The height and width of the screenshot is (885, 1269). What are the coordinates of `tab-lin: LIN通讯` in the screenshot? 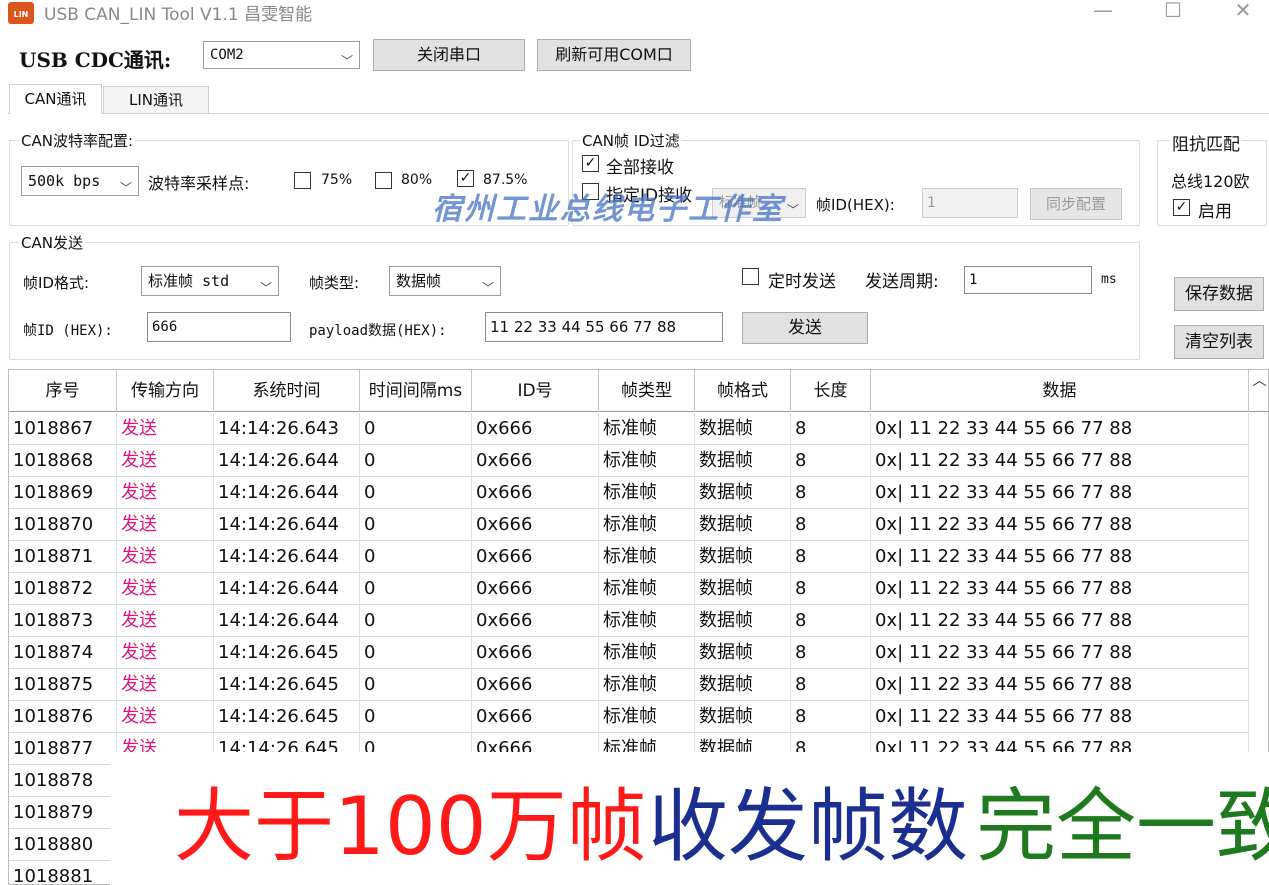 It's located at (156, 100).